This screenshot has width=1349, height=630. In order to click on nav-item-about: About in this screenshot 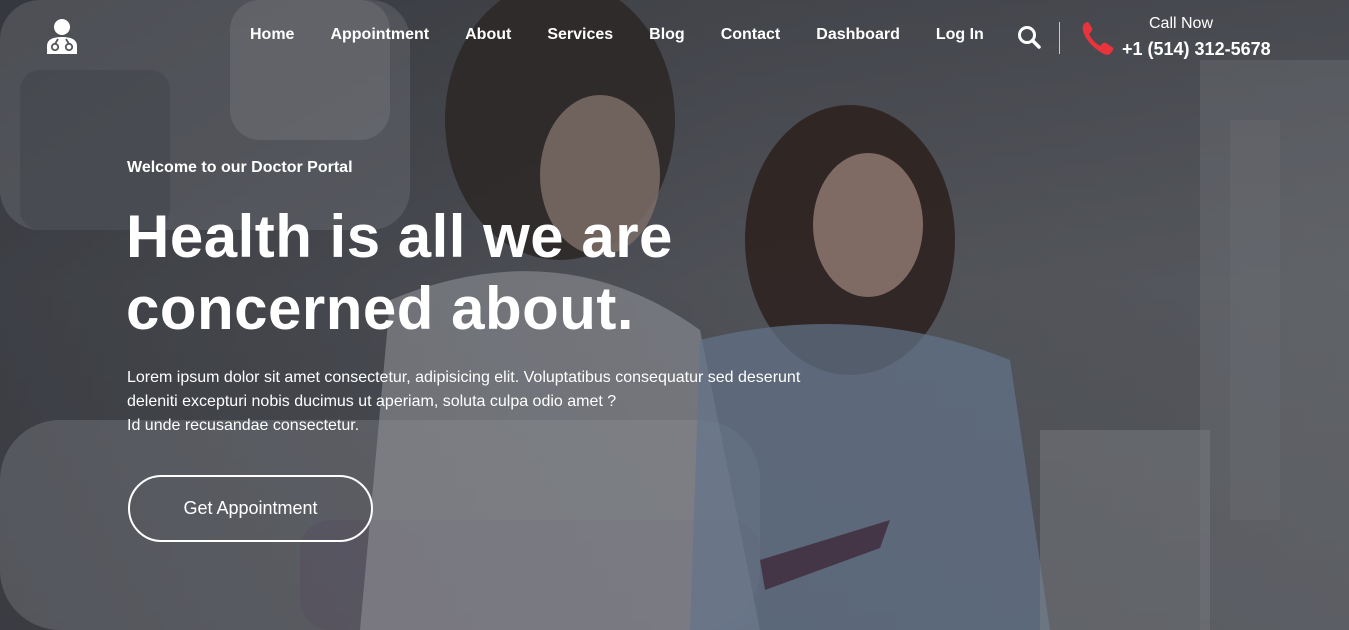, I will do `click(488, 35)`.